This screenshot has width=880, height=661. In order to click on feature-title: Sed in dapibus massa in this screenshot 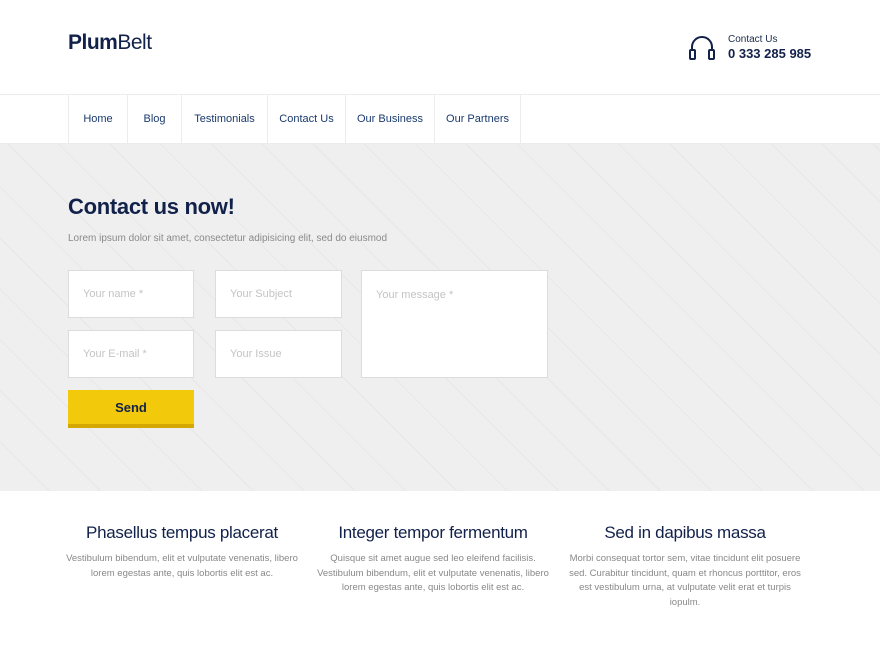, I will do `click(685, 532)`.